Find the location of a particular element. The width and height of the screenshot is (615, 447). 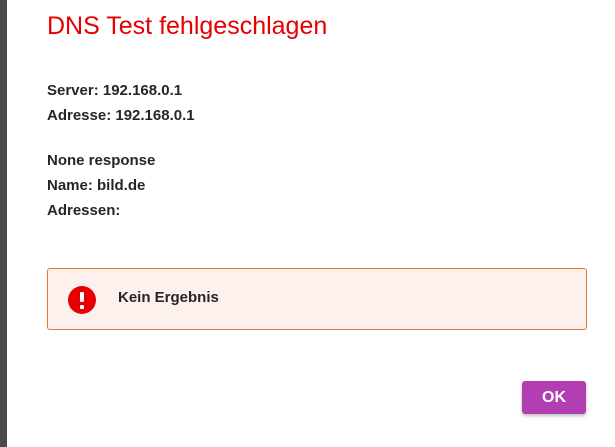

background-edge is located at coordinates (3, 223).